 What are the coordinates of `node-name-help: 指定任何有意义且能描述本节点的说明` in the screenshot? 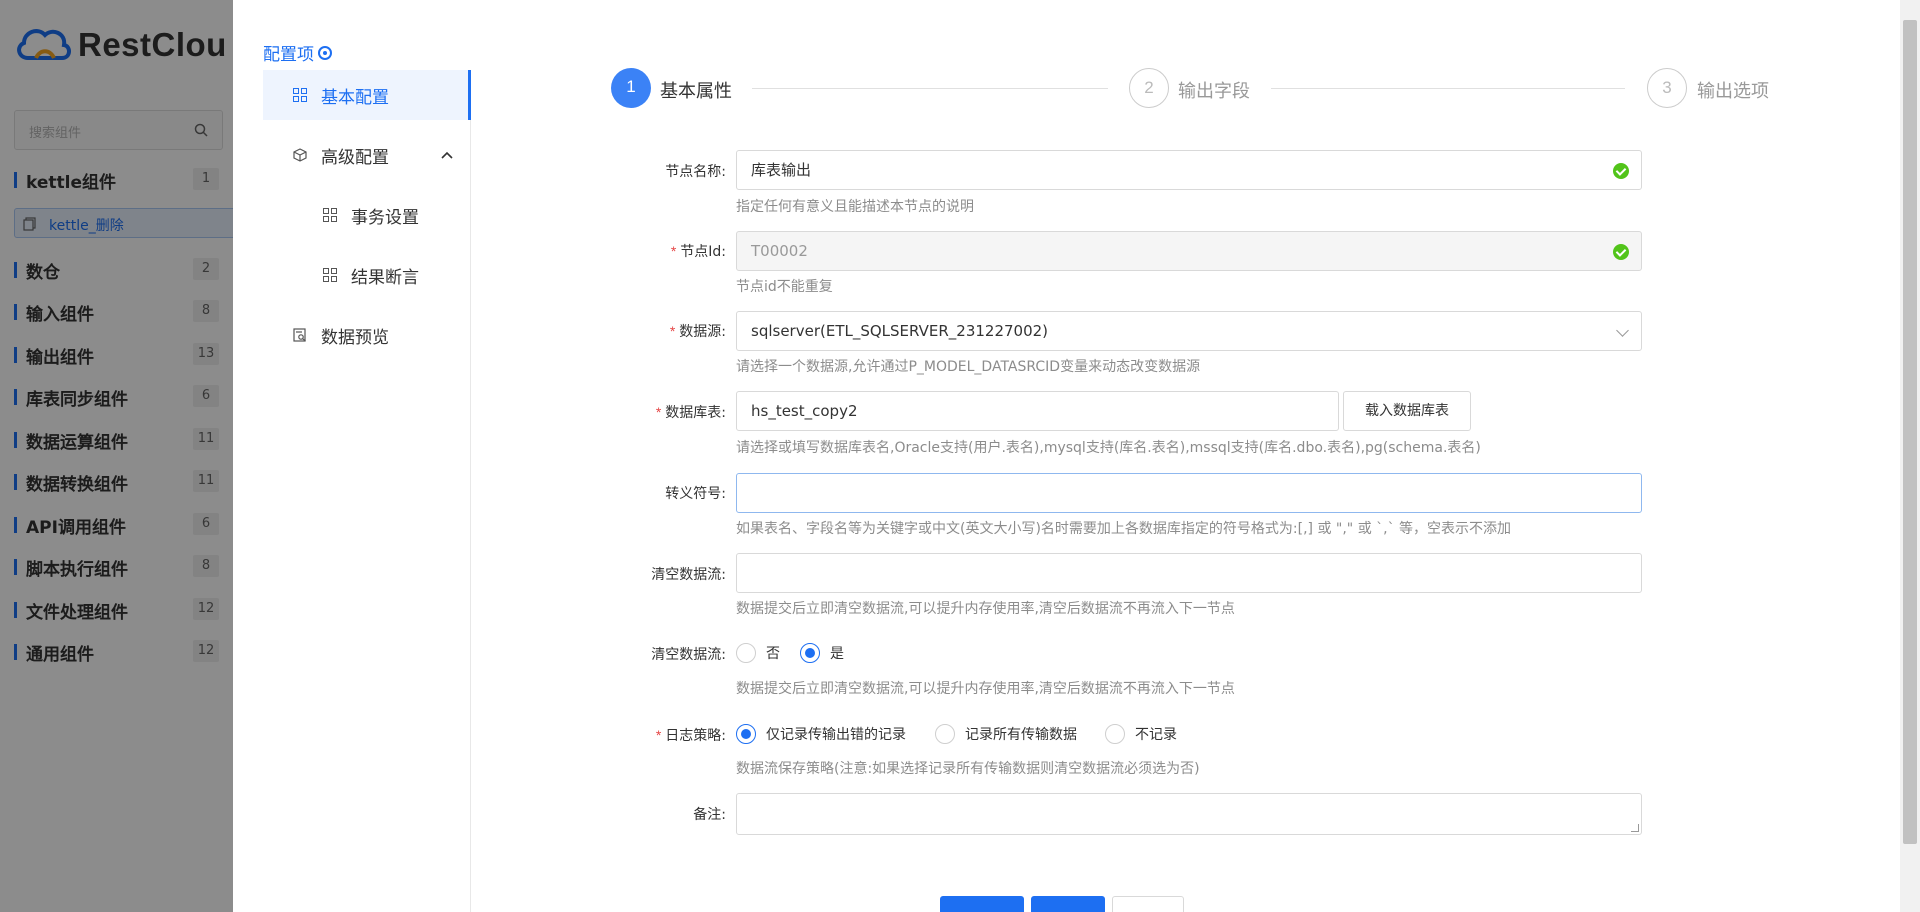 It's located at (855, 207).